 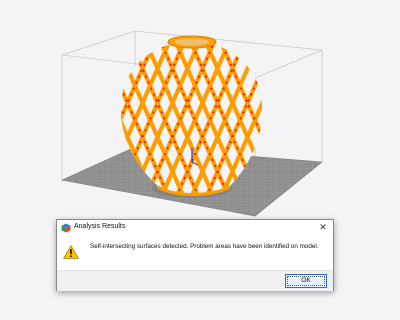 I want to click on ok-button: OK, so click(x=306, y=281).